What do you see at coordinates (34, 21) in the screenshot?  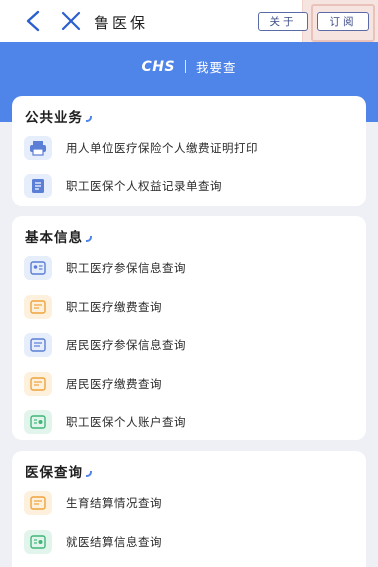 I see `back-arrow-icon` at bounding box center [34, 21].